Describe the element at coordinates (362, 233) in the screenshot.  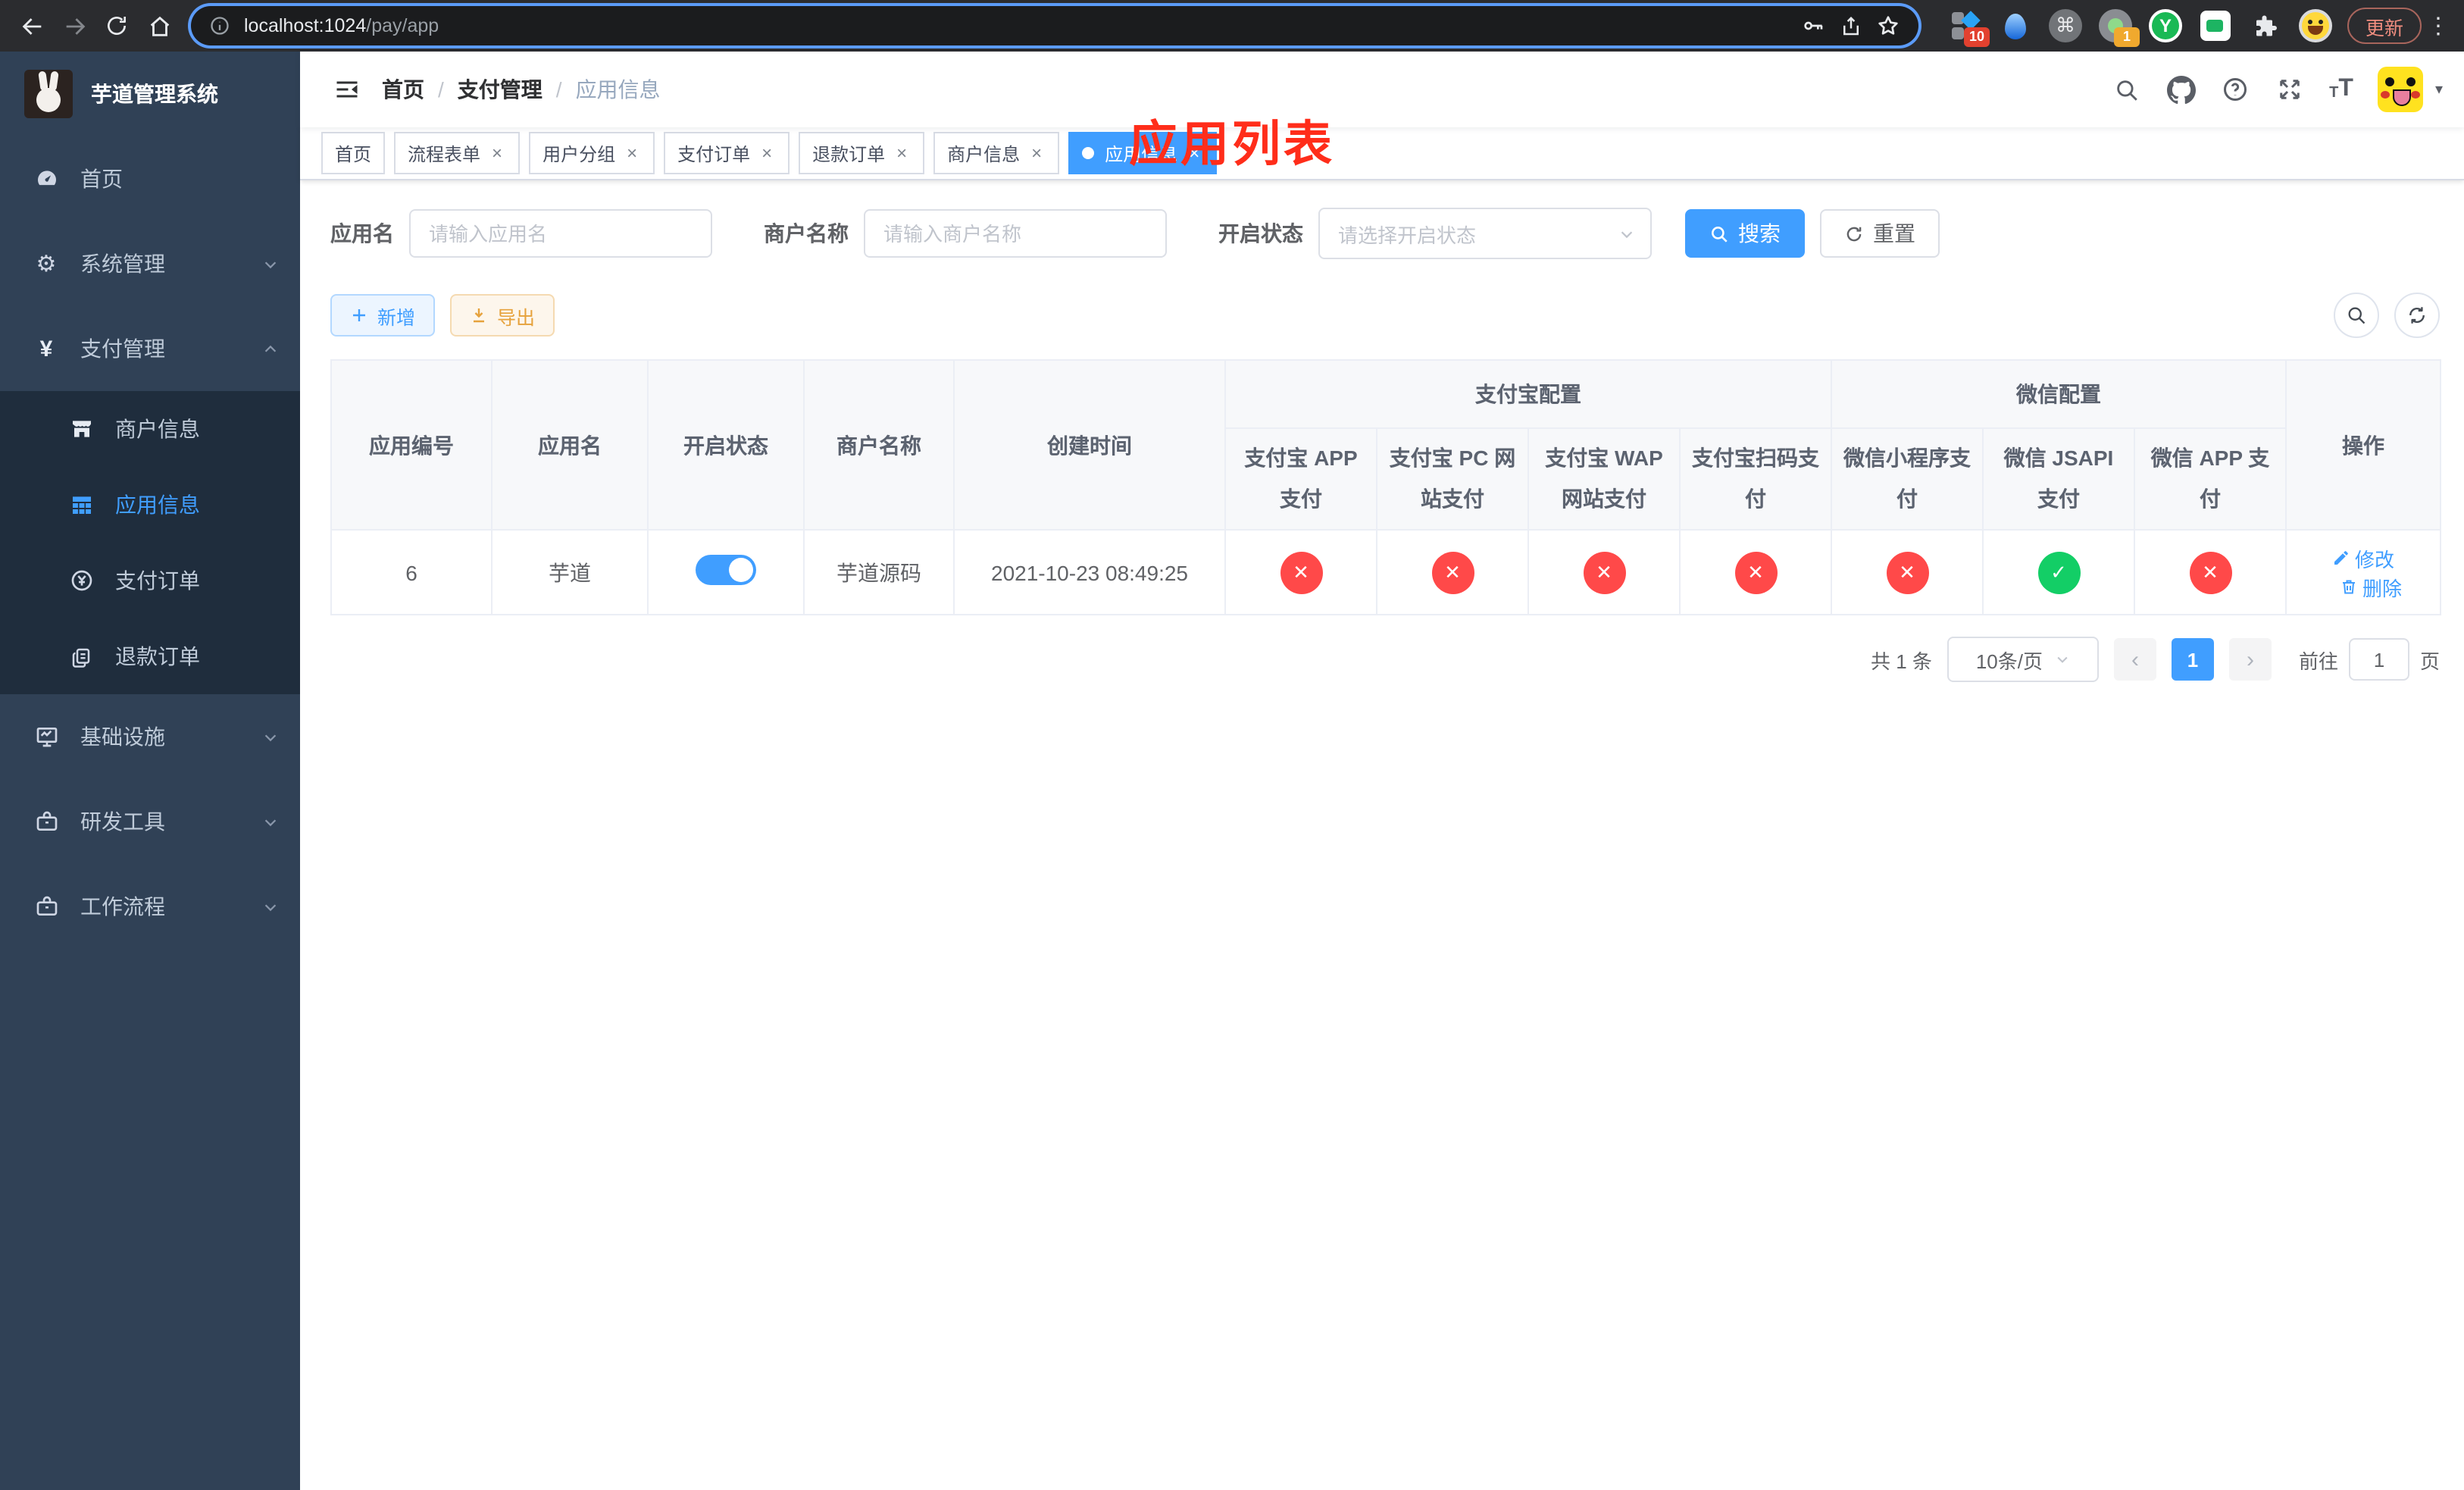
I see `app-name-label: 应用名` at that location.